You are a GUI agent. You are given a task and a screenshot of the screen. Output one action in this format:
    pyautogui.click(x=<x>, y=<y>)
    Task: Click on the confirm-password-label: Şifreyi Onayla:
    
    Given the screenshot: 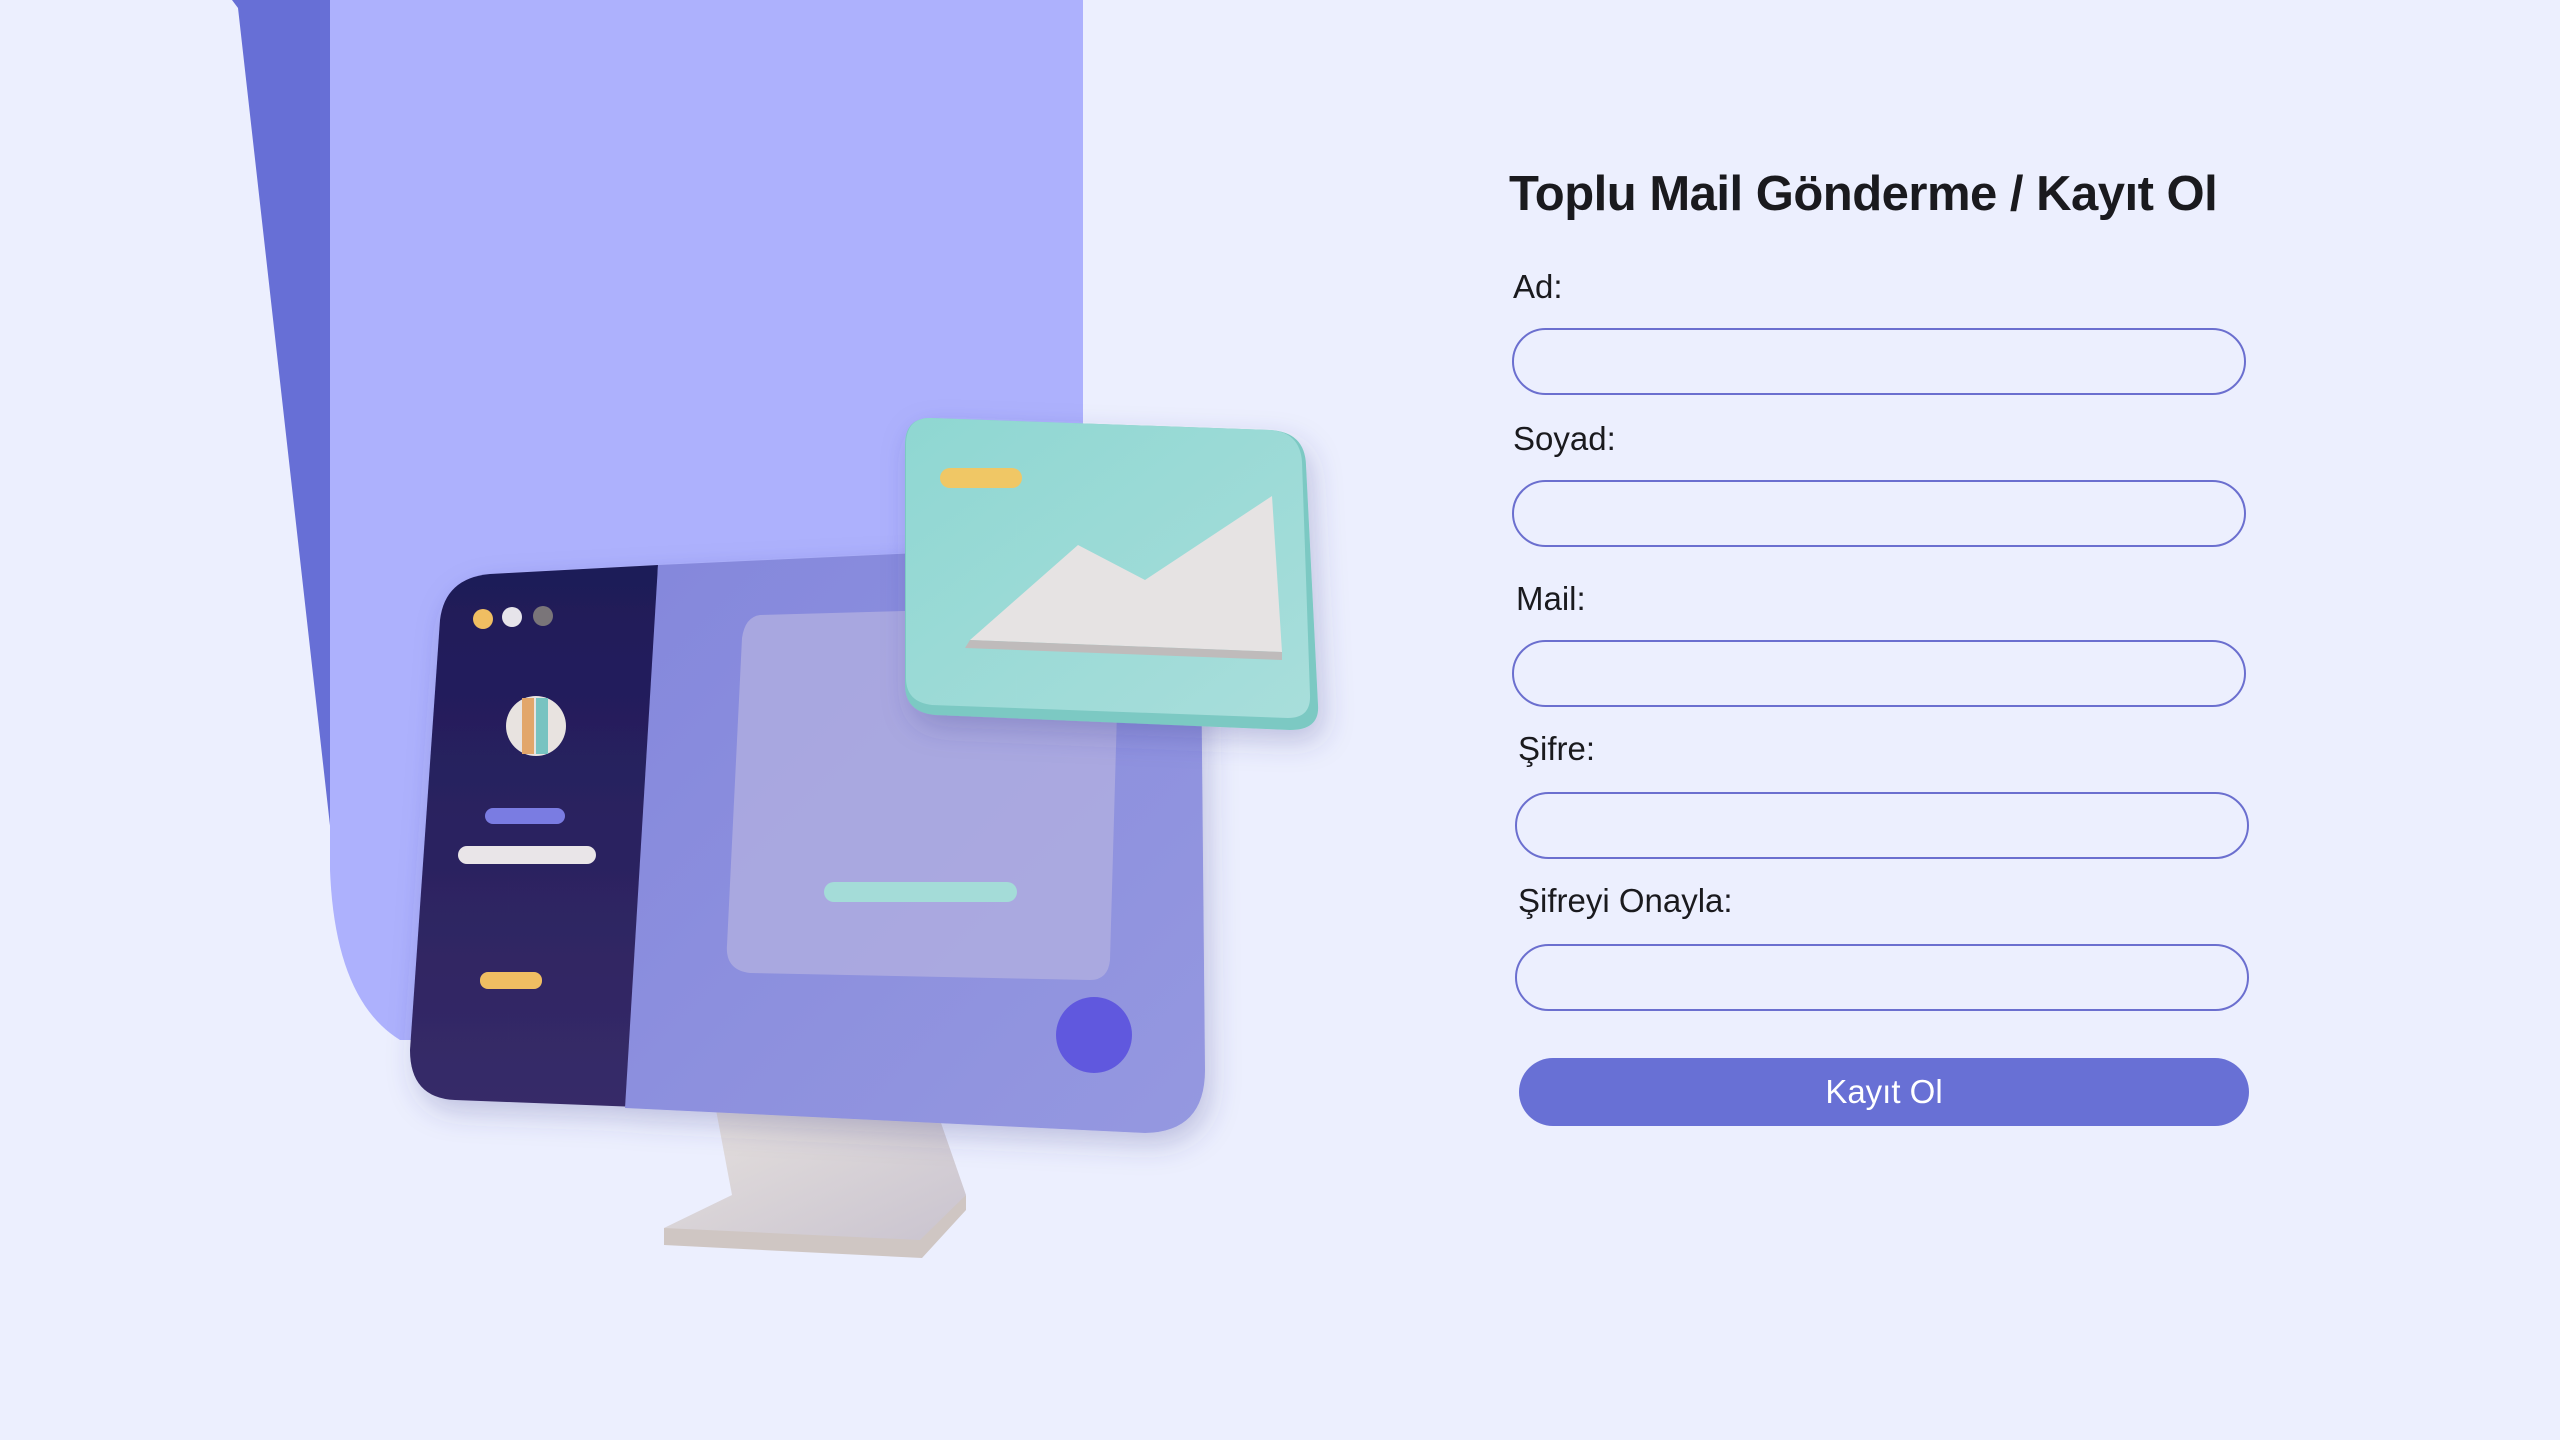 What is the action you would take?
    pyautogui.click(x=1625, y=900)
    